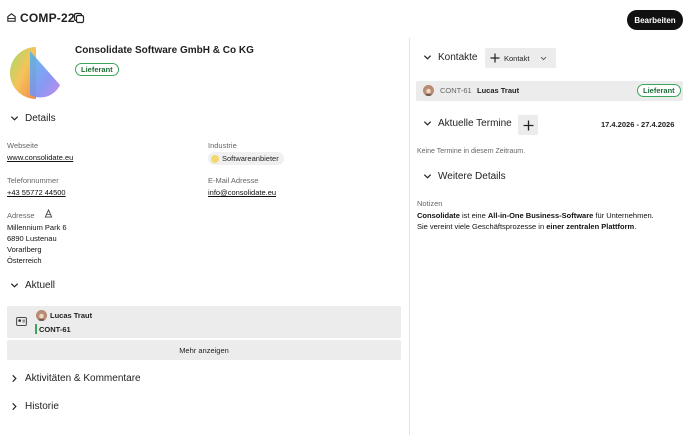 The width and height of the screenshot is (689, 435). I want to click on edit-button: Bearbeiten, so click(655, 20).